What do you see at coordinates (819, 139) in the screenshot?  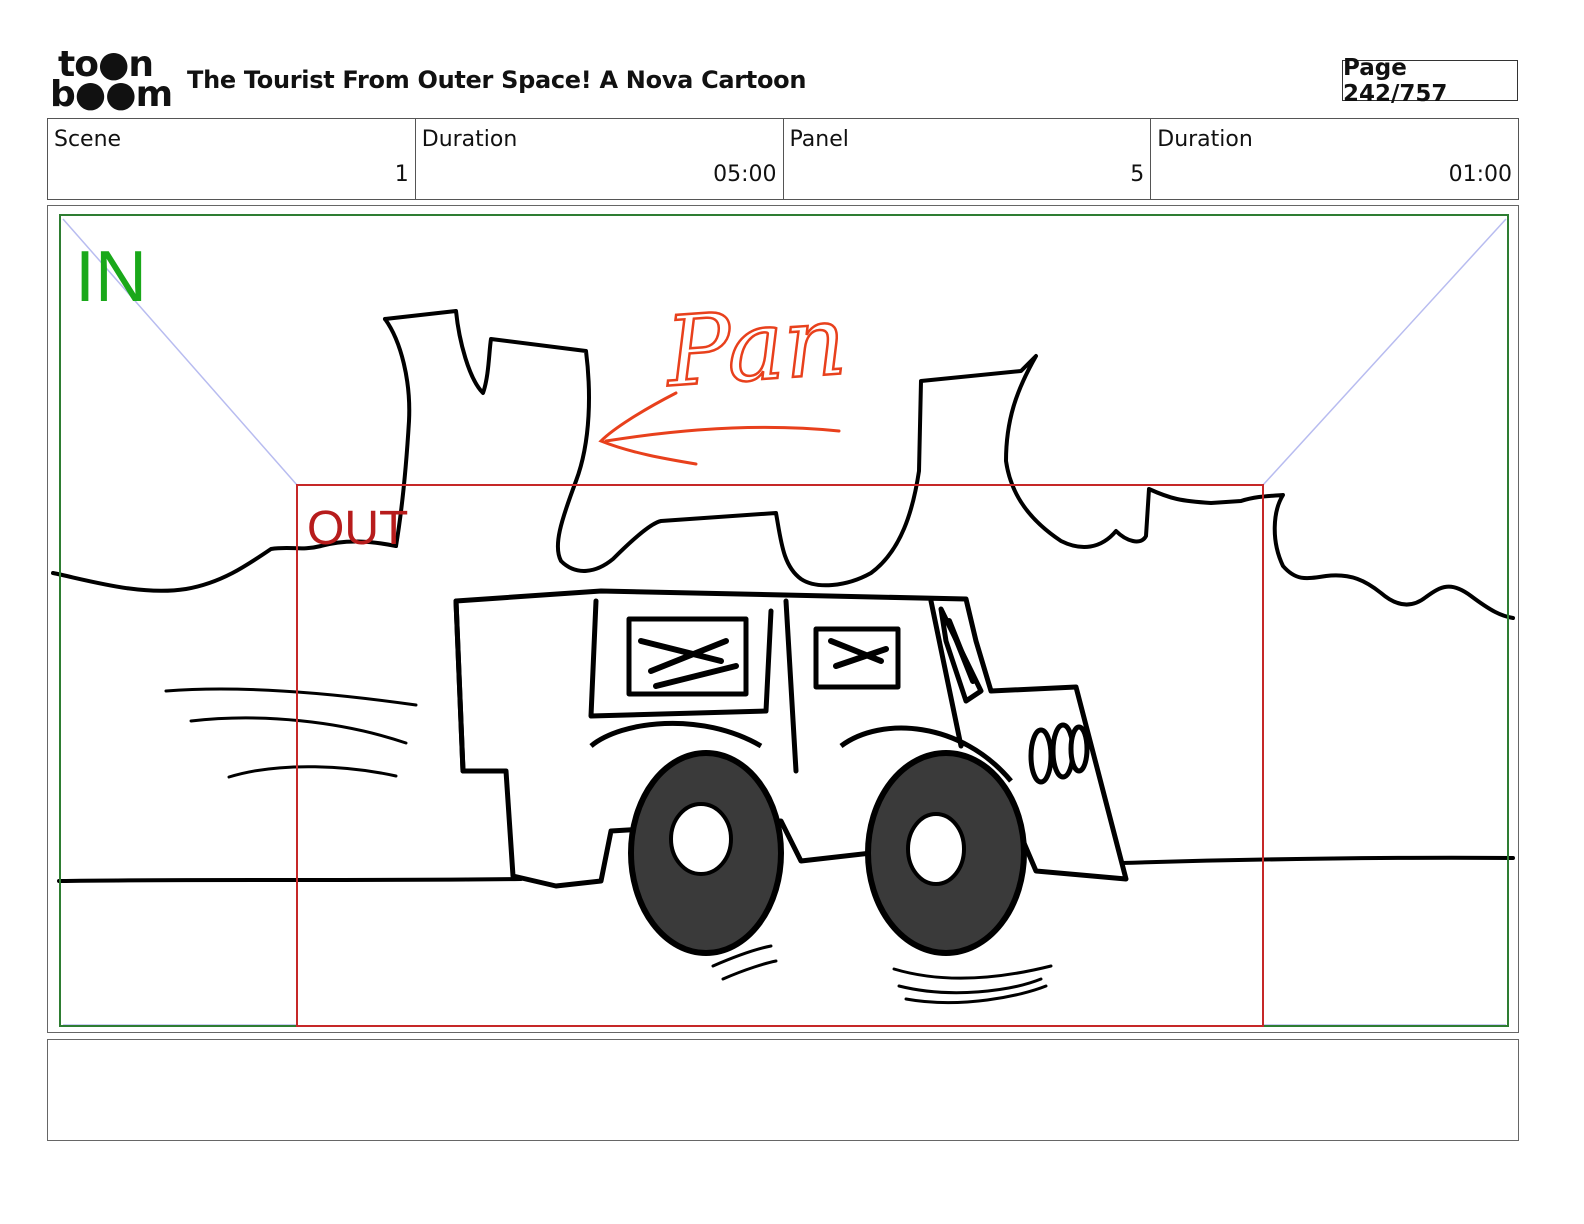 I see `panel-label: Panel` at bounding box center [819, 139].